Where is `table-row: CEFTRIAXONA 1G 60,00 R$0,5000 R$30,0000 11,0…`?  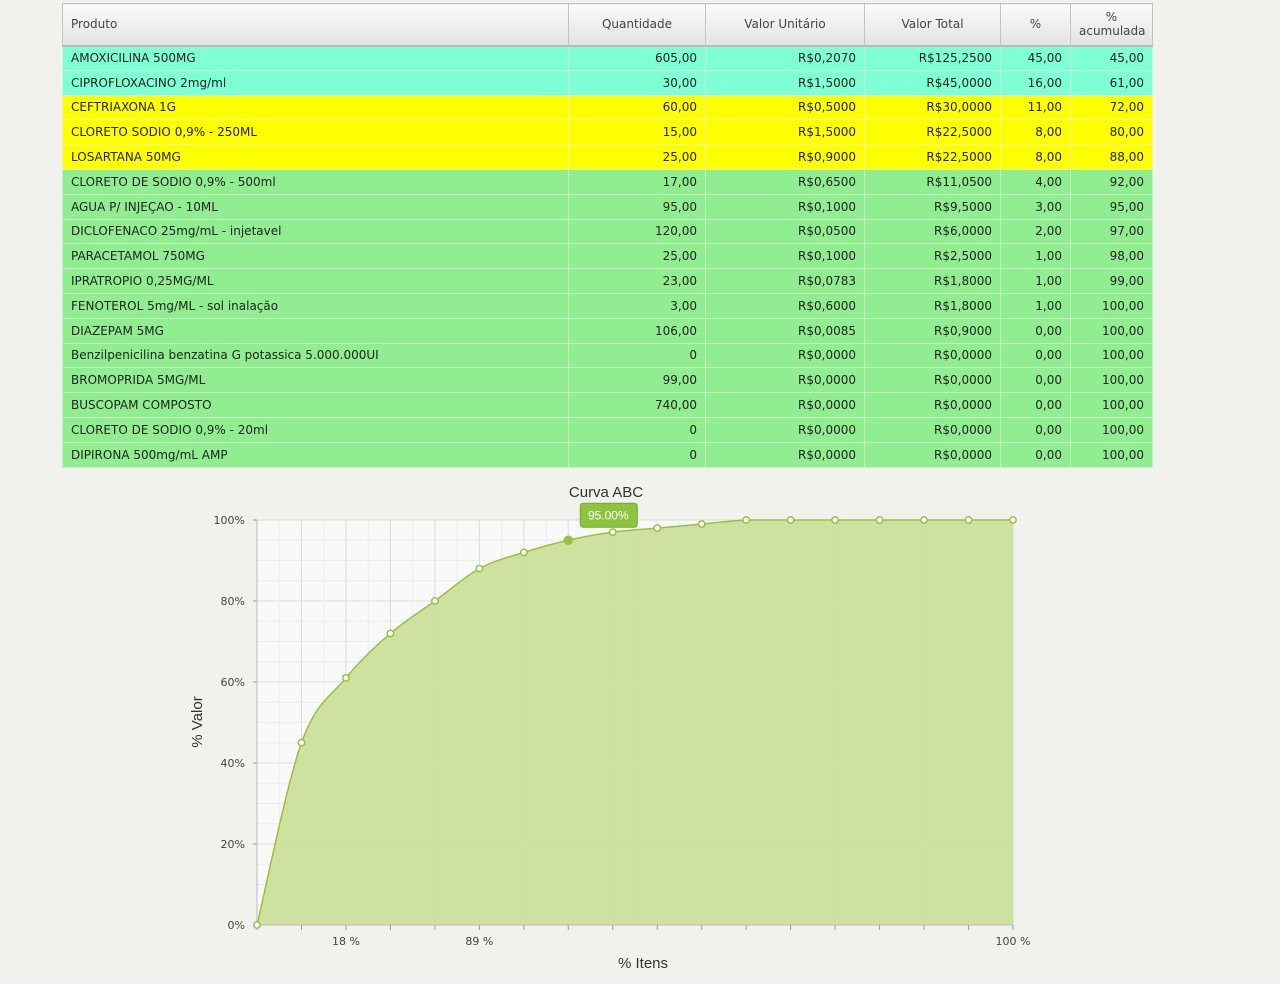 table-row: CEFTRIAXONA 1G 60,00 R$0,5000 R$30,0000 11,0… is located at coordinates (607, 107).